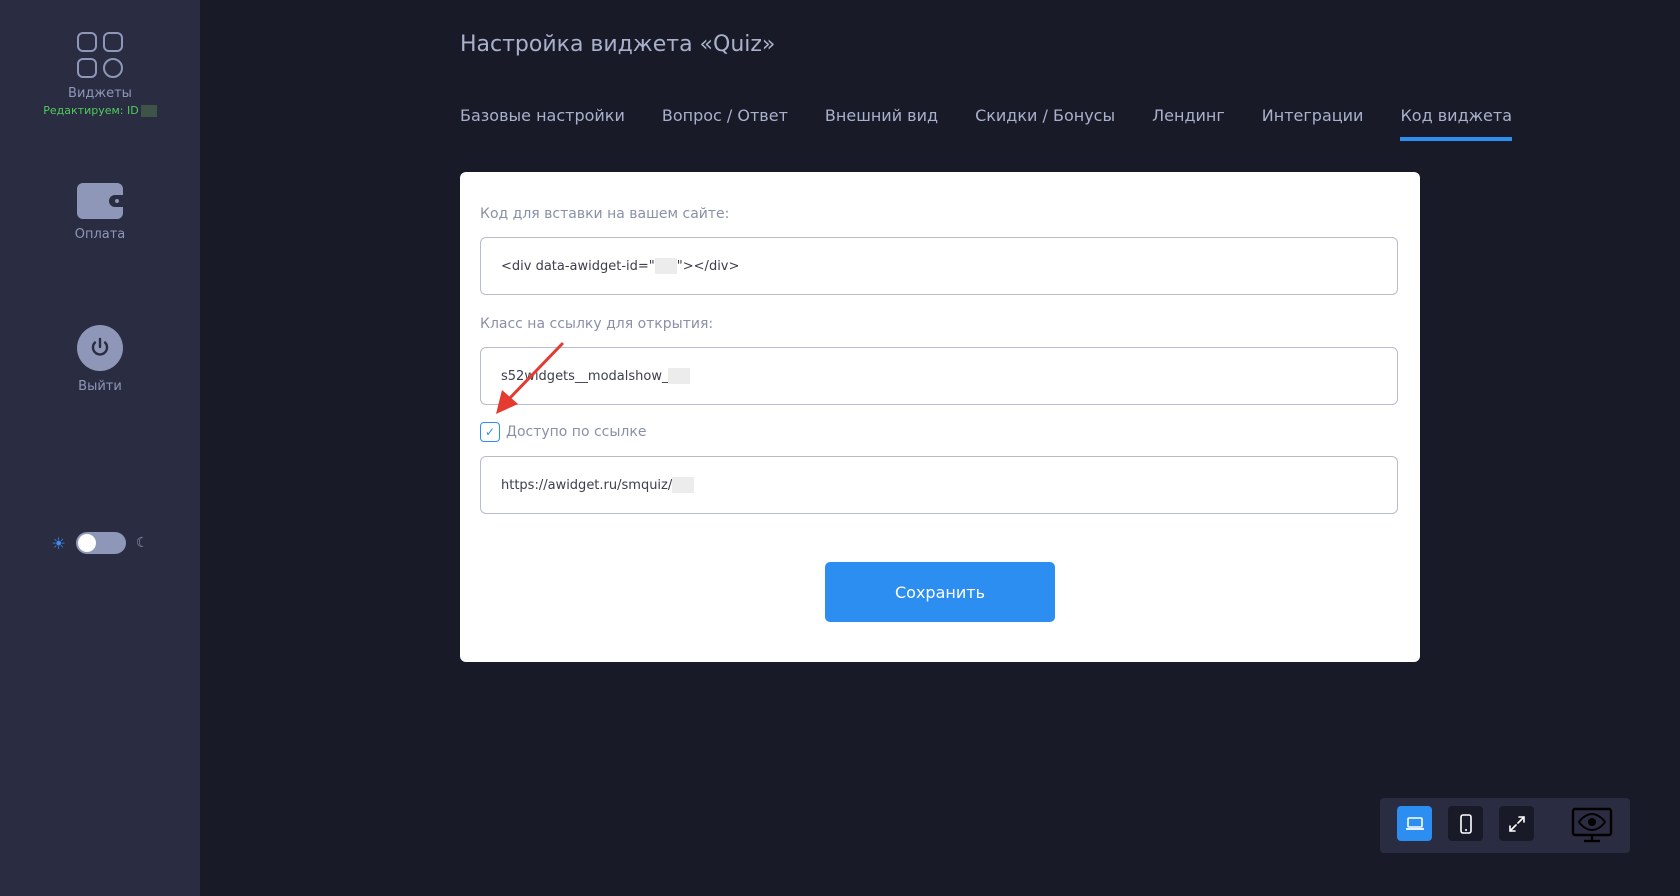 This screenshot has width=1680, height=896. Describe the element at coordinates (725, 123) in the screenshot. I see `tab-question-answer: Вопрос / Ответ` at that location.